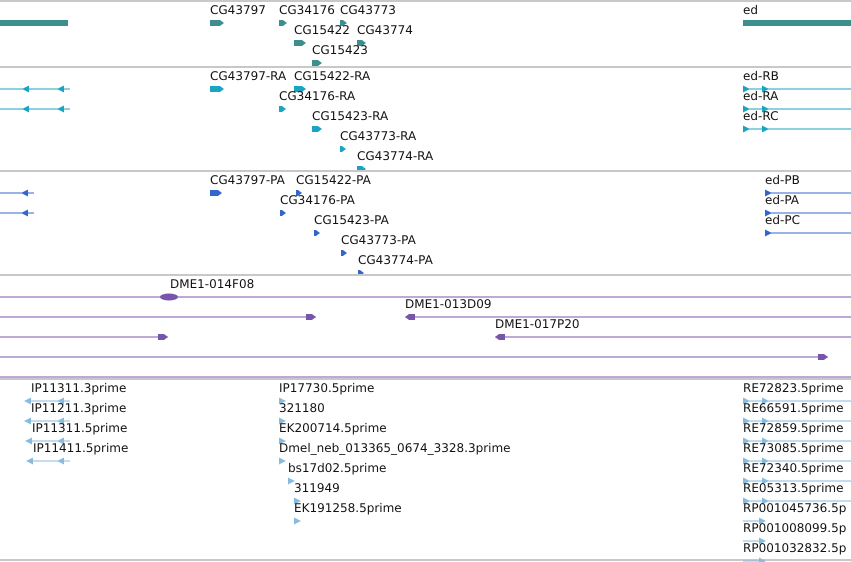 This screenshot has height=562, width=851. I want to click on feature-label: ed-RA, so click(760, 96).